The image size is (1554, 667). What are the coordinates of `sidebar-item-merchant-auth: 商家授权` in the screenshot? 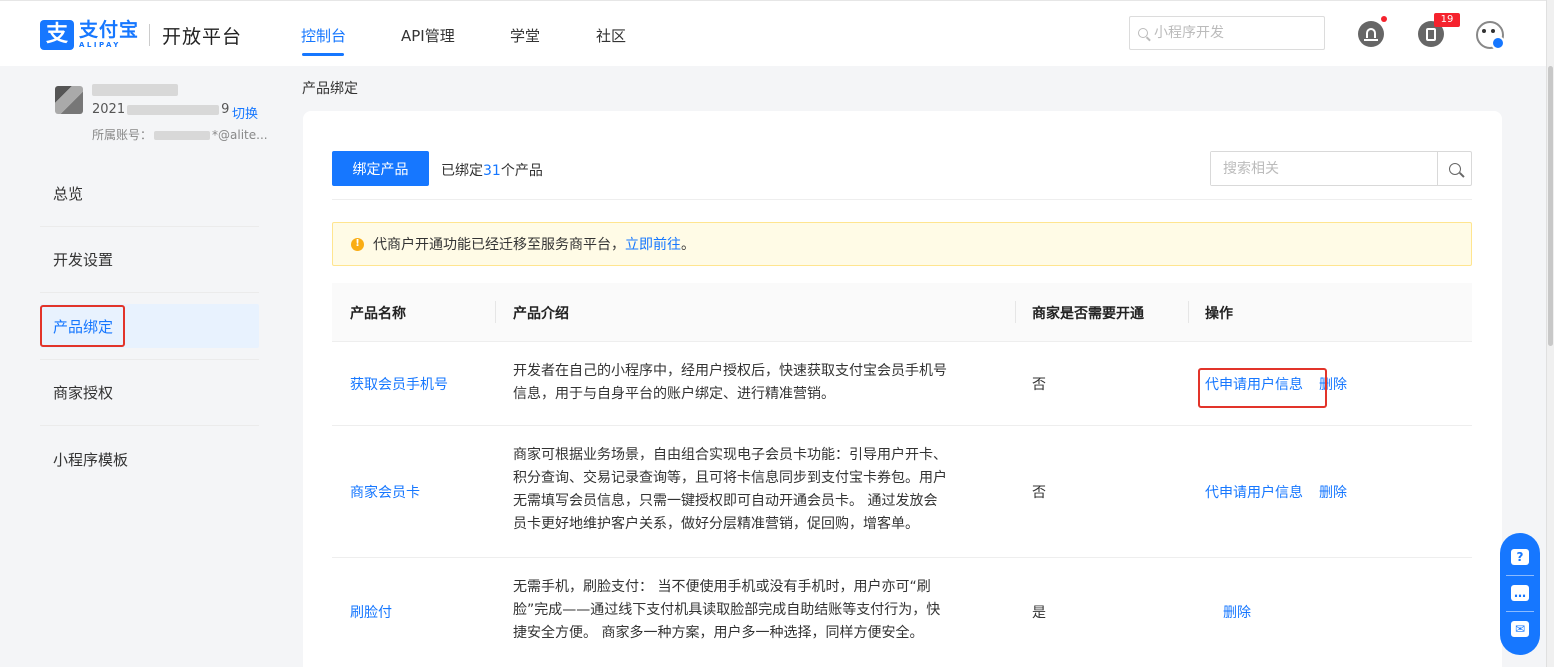 It's located at (149, 392).